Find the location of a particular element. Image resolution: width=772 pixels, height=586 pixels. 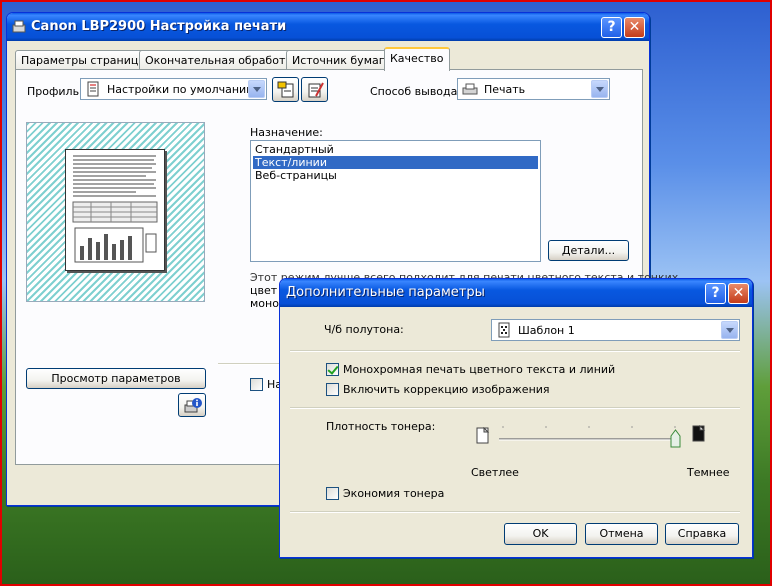

light-page-icon is located at coordinates (483, 435).